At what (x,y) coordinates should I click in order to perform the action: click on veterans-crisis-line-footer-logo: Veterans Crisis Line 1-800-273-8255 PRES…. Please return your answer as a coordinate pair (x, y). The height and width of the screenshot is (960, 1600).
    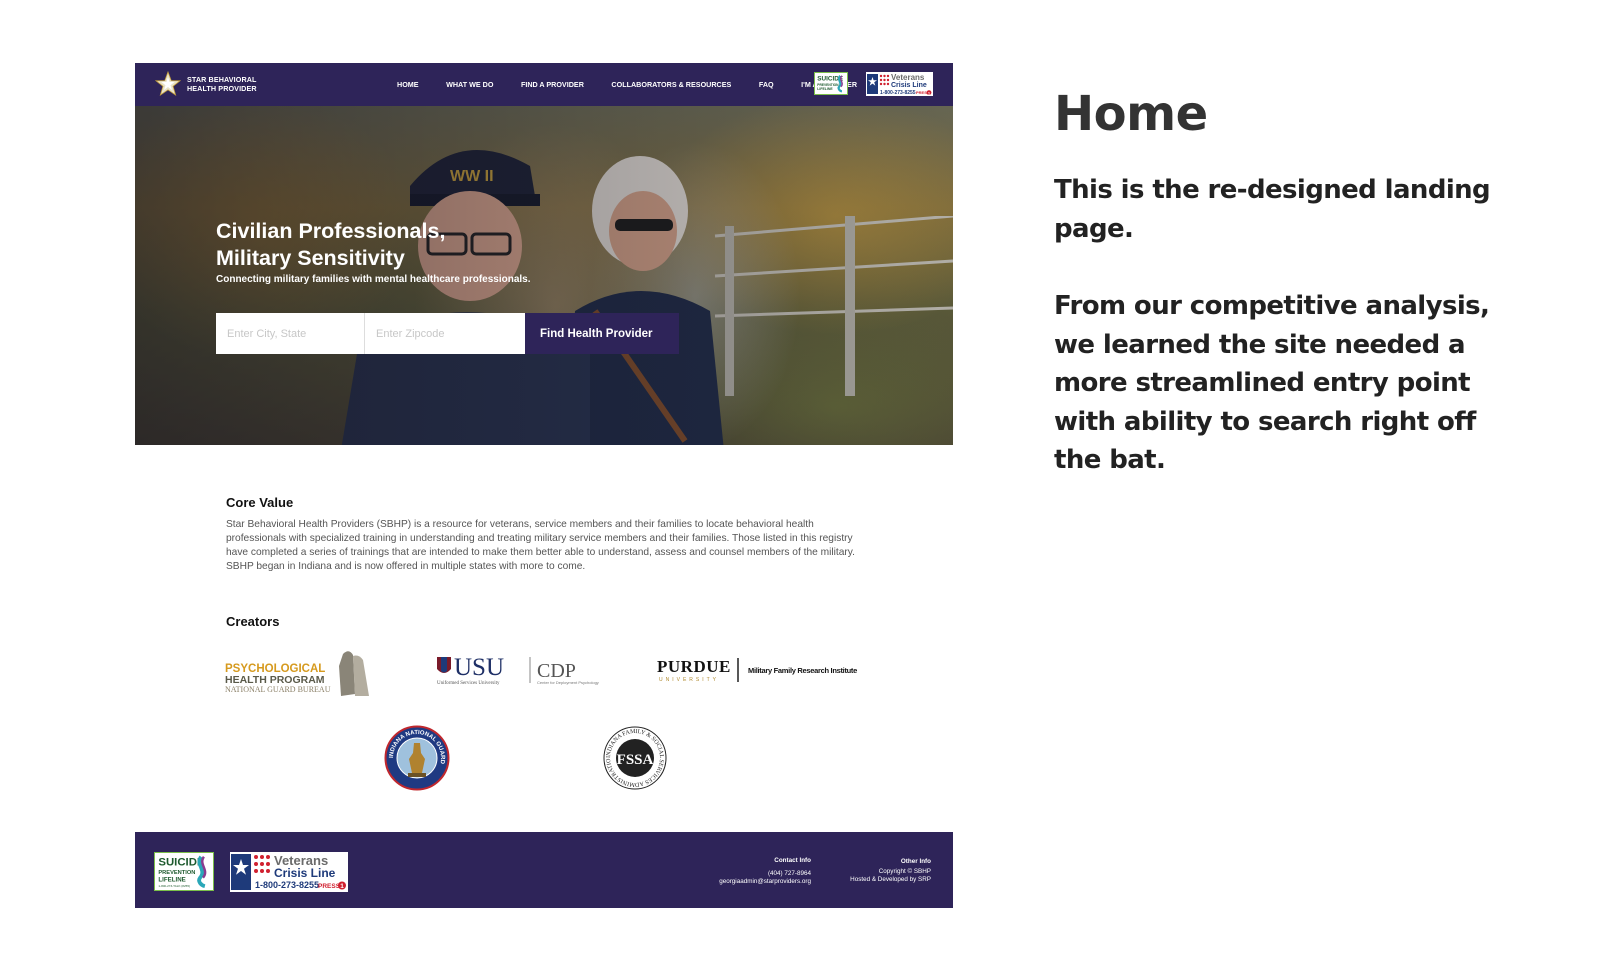
    Looking at the image, I should click on (289, 872).